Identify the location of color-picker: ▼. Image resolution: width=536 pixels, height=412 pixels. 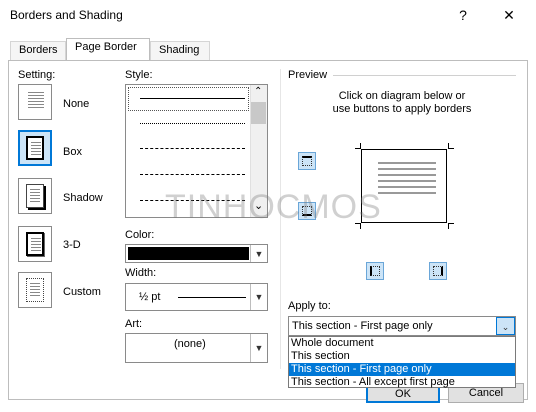
(196, 253).